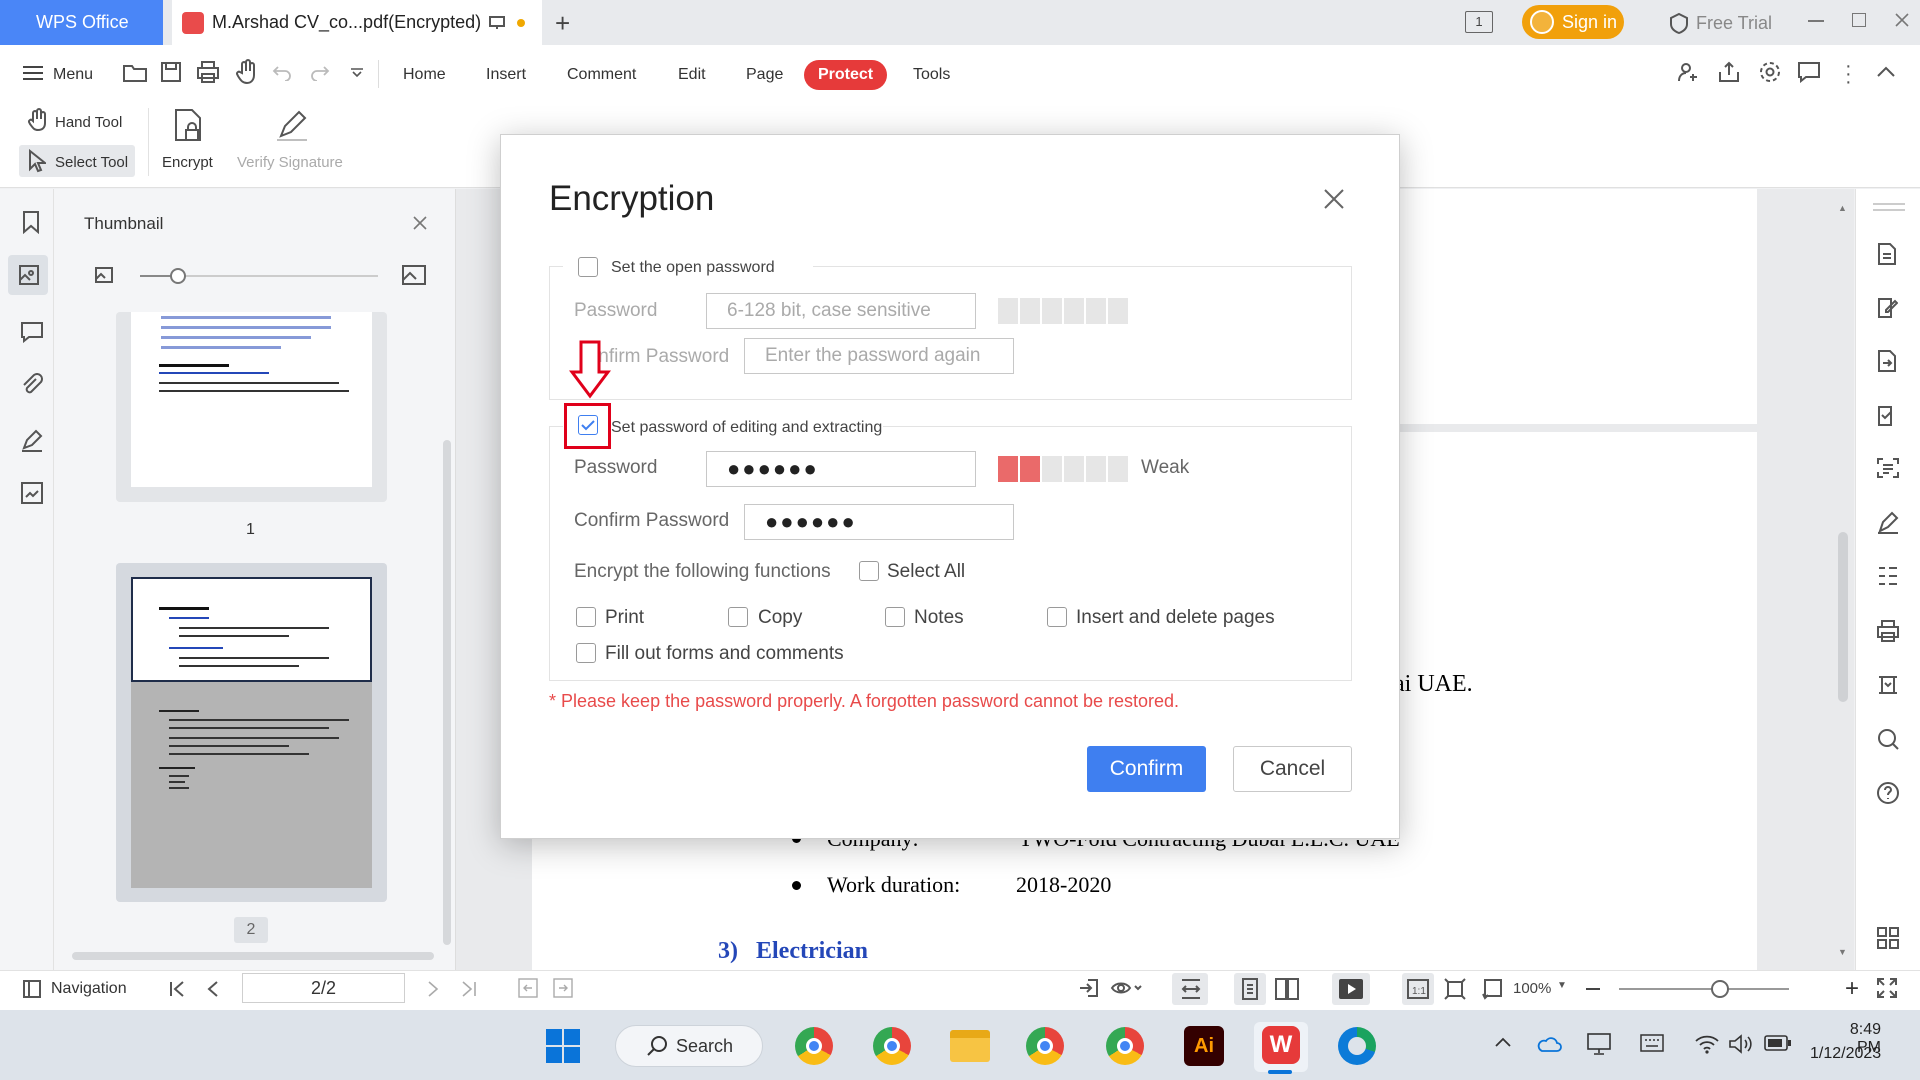 Image resolution: width=1920 pixels, height=1080 pixels. Describe the element at coordinates (1125, 1046) in the screenshot. I see `chrome-profile-4-icon` at that location.